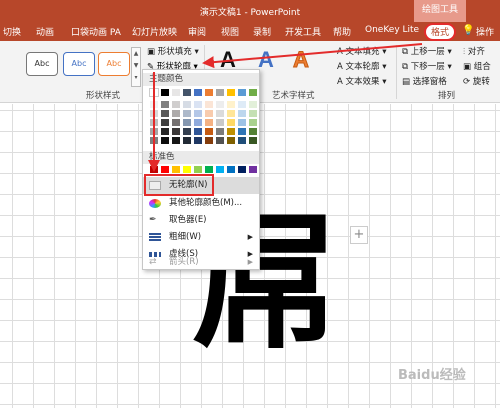 The height and width of the screenshot is (408, 500). I want to click on tab-pocket-animation: 口袋动画 PA, so click(96, 31).